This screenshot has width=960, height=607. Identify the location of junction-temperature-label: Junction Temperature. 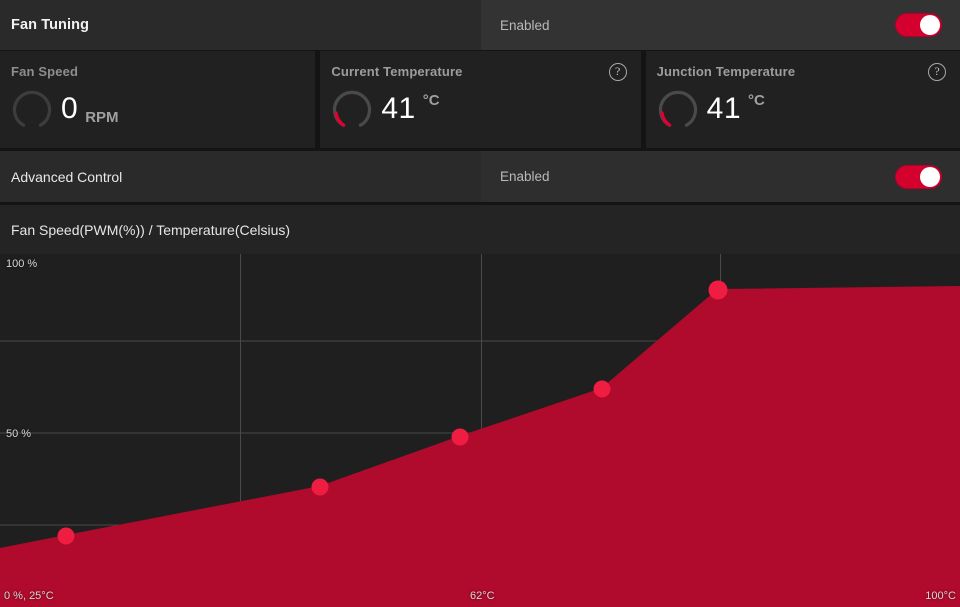
(726, 71).